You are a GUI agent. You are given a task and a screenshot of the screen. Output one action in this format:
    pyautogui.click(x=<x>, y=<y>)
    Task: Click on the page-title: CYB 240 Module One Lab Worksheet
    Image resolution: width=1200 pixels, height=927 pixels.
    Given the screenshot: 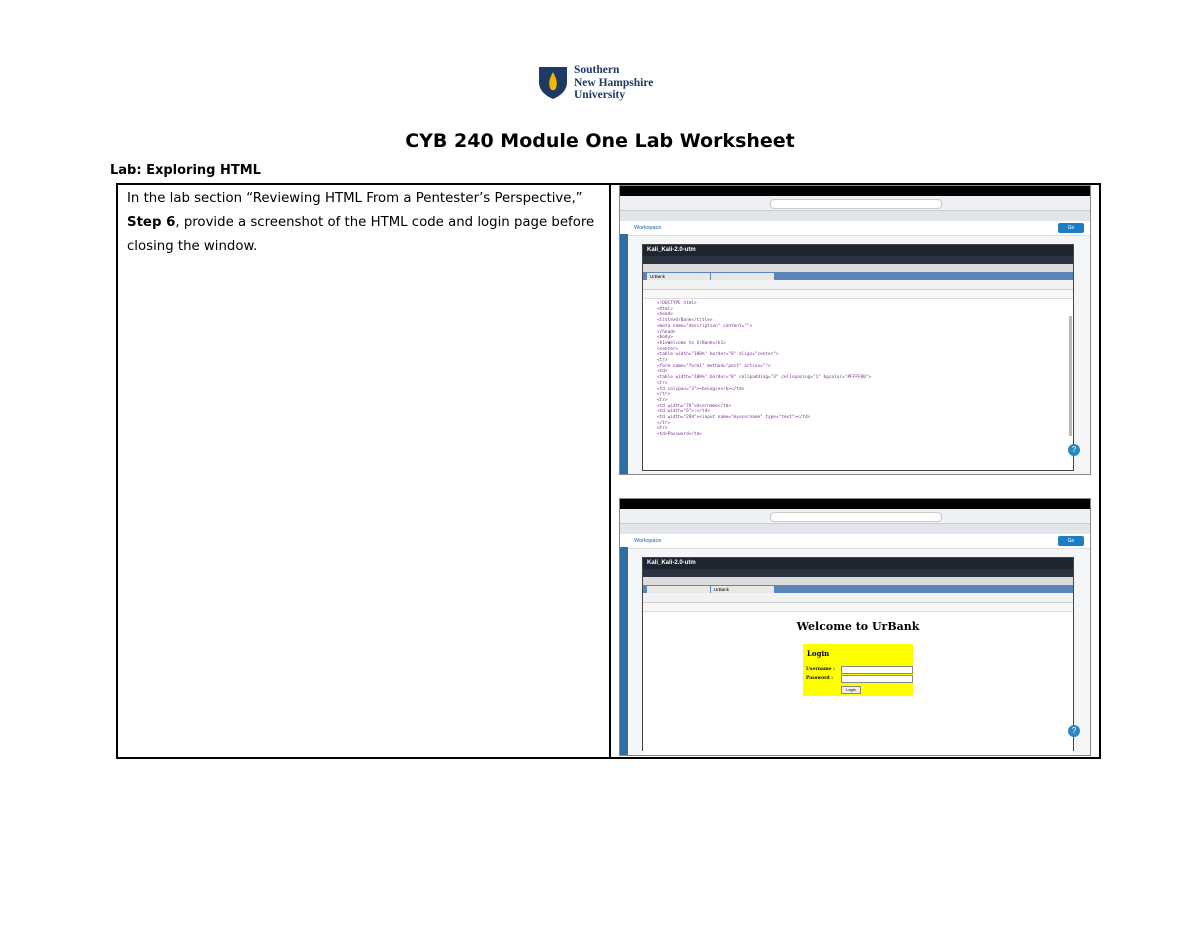 What is the action you would take?
    pyautogui.click(x=600, y=141)
    